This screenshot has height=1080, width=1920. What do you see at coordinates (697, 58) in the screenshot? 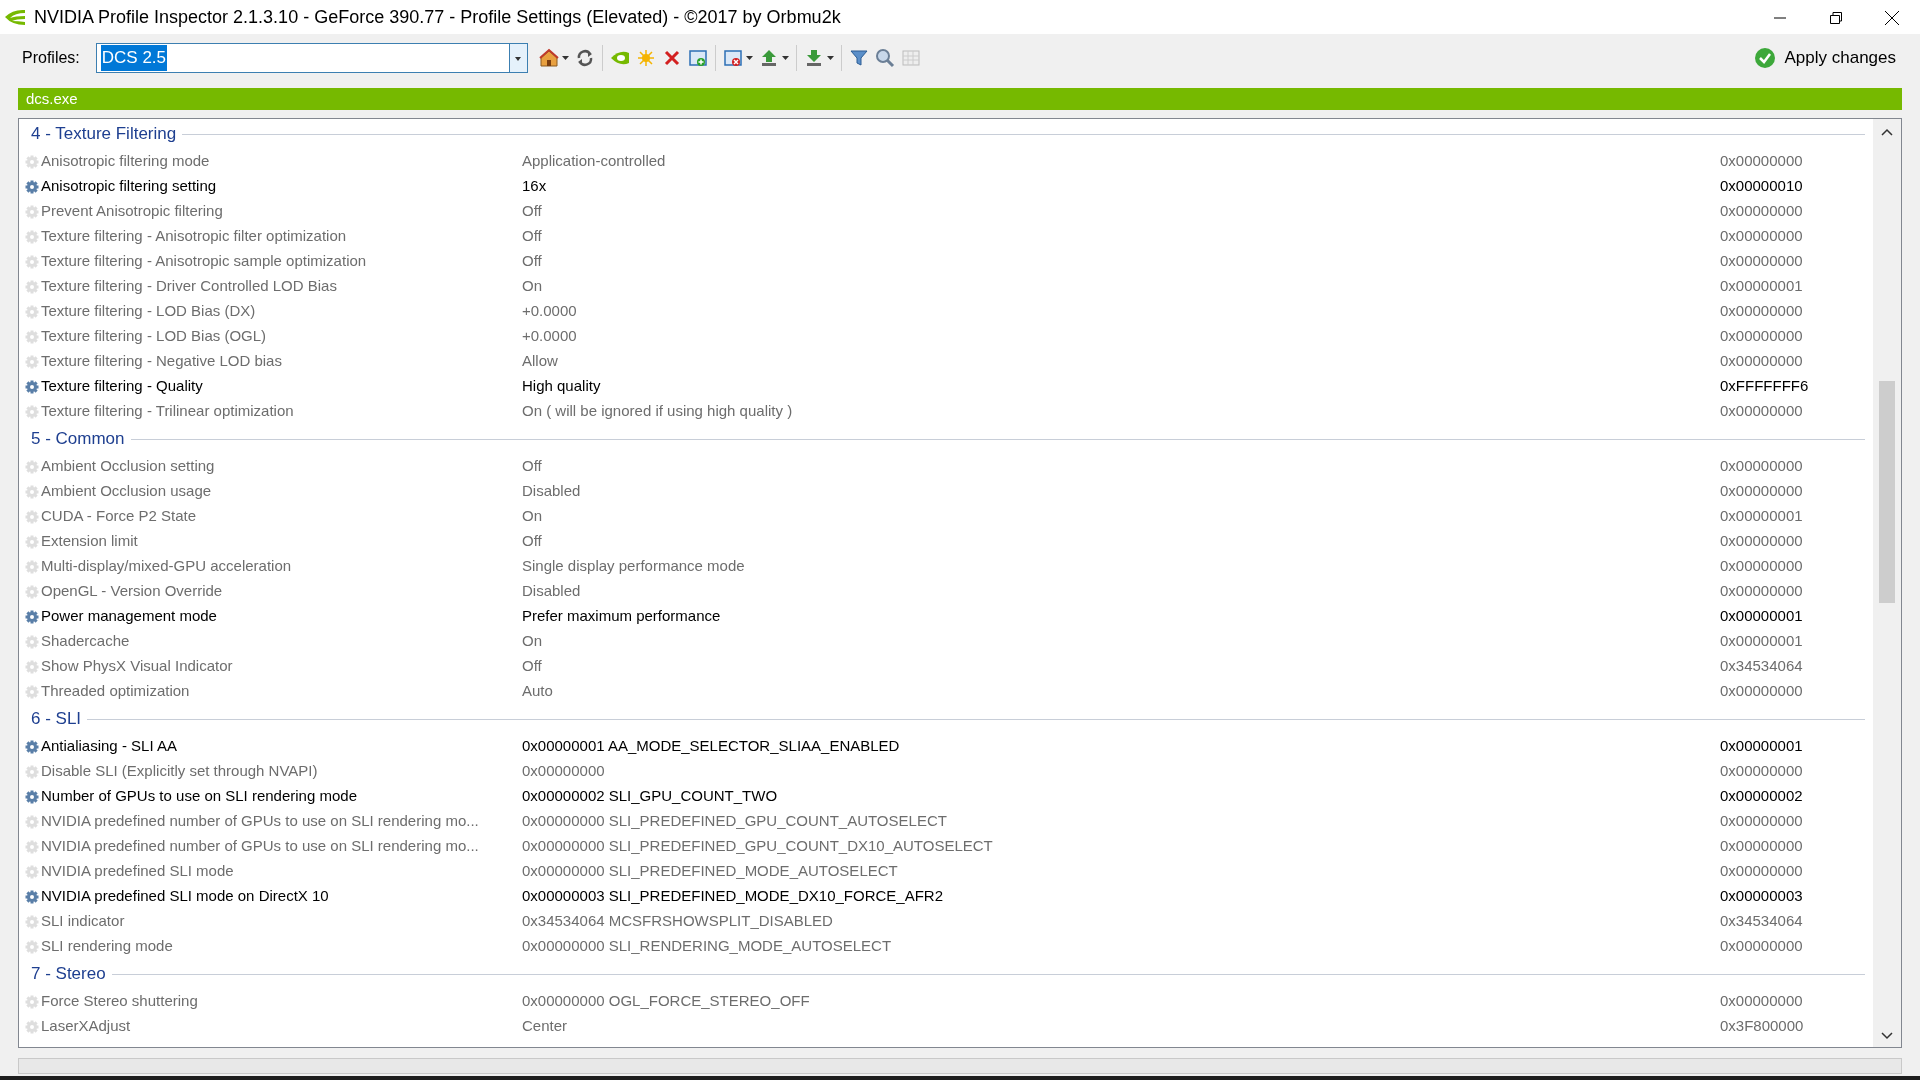
I see `add-application-icon` at bounding box center [697, 58].